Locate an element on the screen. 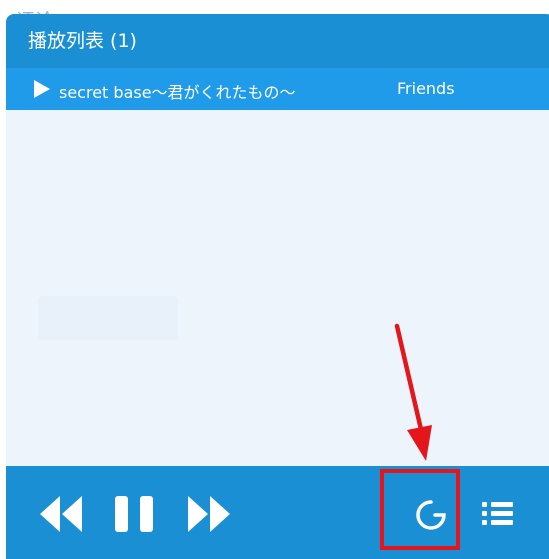  pause-button is located at coordinates (134, 514).